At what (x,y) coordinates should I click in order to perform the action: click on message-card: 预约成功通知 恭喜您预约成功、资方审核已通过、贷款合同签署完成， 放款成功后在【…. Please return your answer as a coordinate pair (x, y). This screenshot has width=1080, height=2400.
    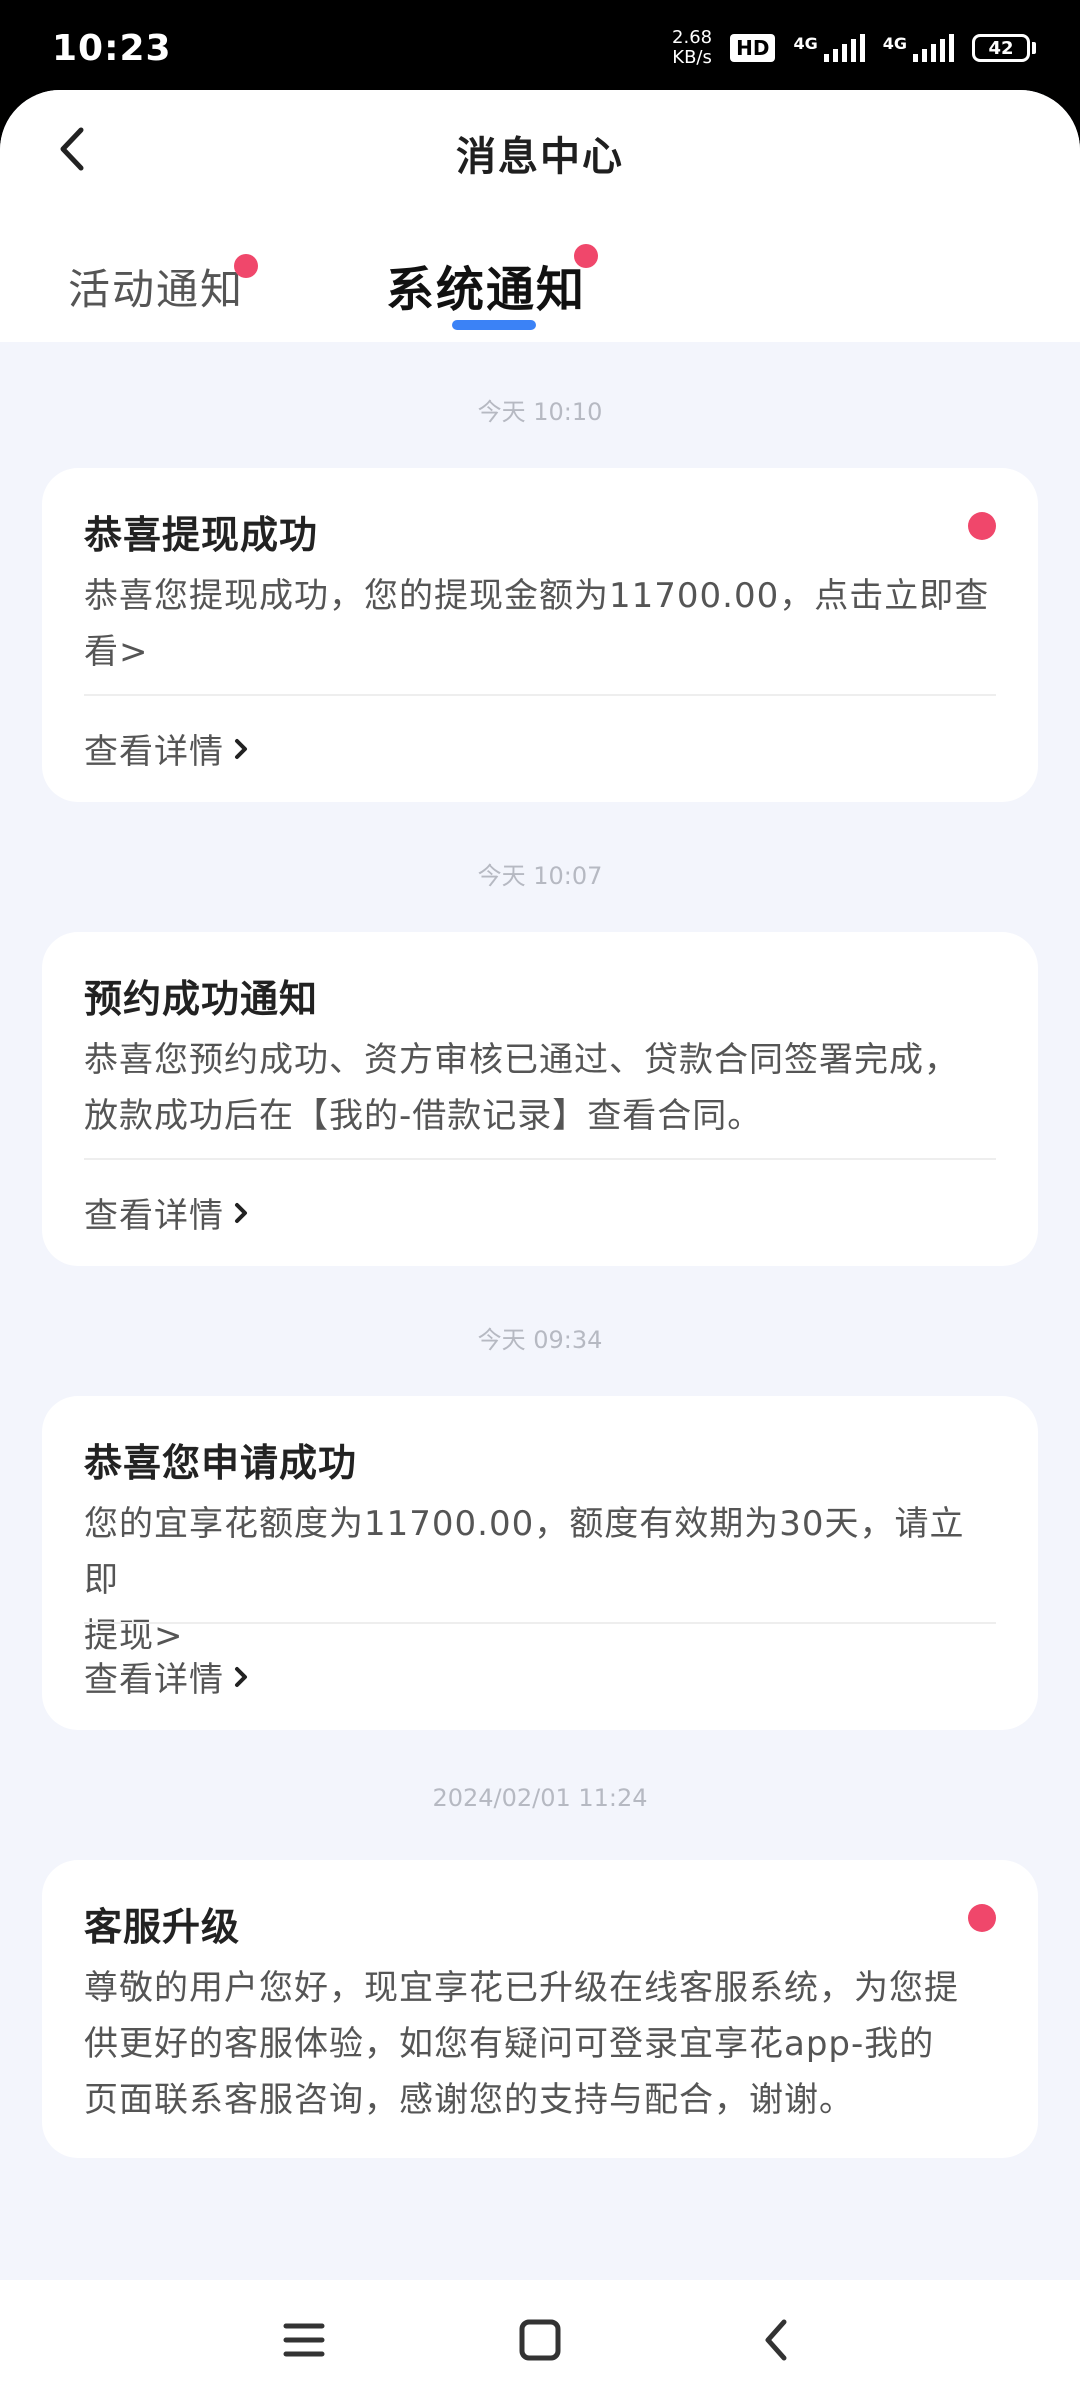
    Looking at the image, I should click on (540, 1099).